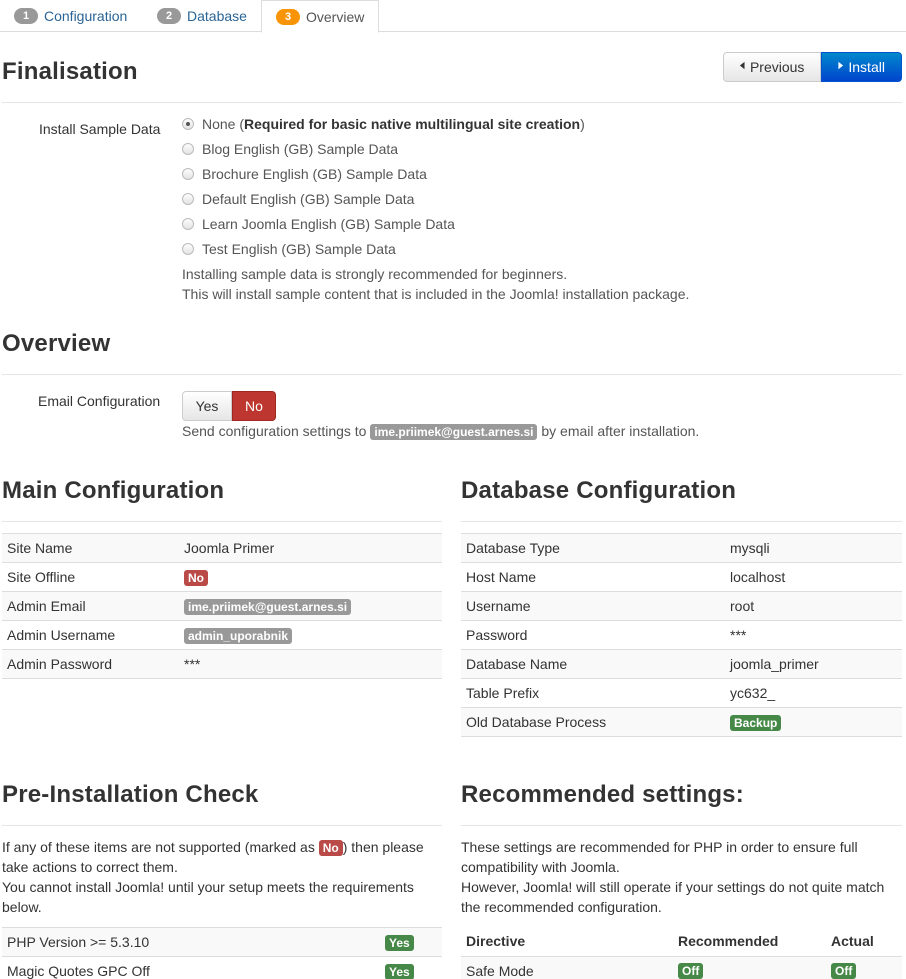  I want to click on row-value: No, so click(310, 577).